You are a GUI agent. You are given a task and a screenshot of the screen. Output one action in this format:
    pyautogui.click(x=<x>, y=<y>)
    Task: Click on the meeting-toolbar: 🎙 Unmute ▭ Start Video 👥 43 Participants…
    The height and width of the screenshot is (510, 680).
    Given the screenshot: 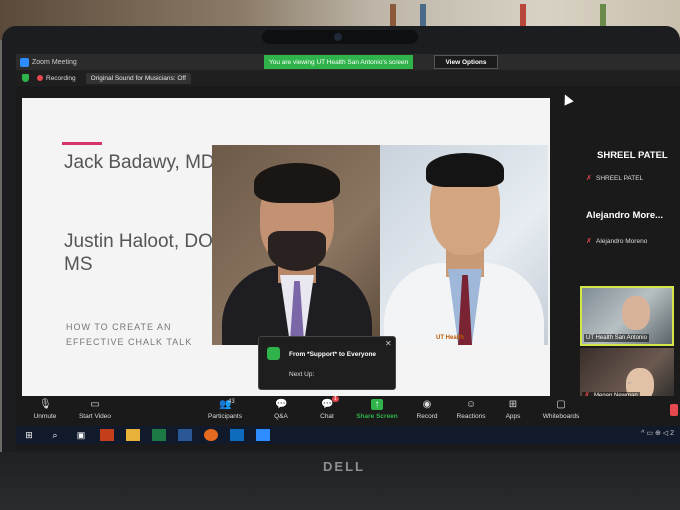 What is the action you would take?
    pyautogui.click(x=348, y=411)
    